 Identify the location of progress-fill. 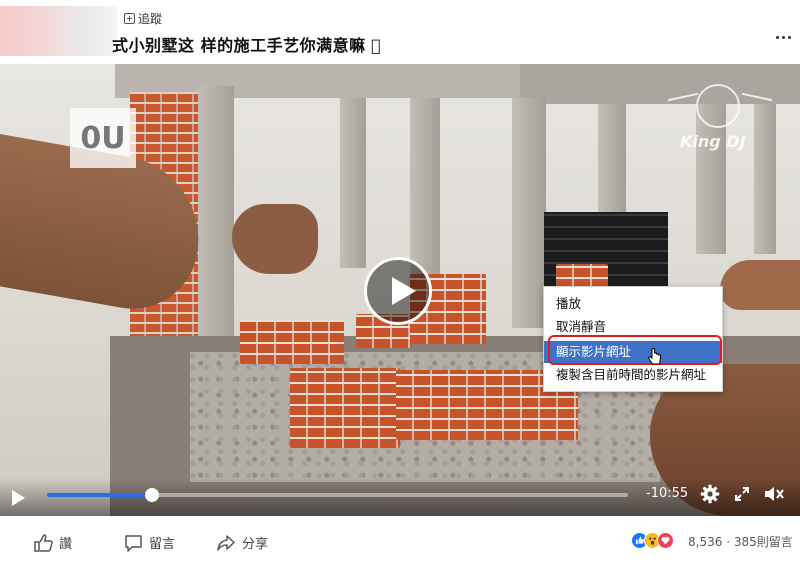
(99, 495).